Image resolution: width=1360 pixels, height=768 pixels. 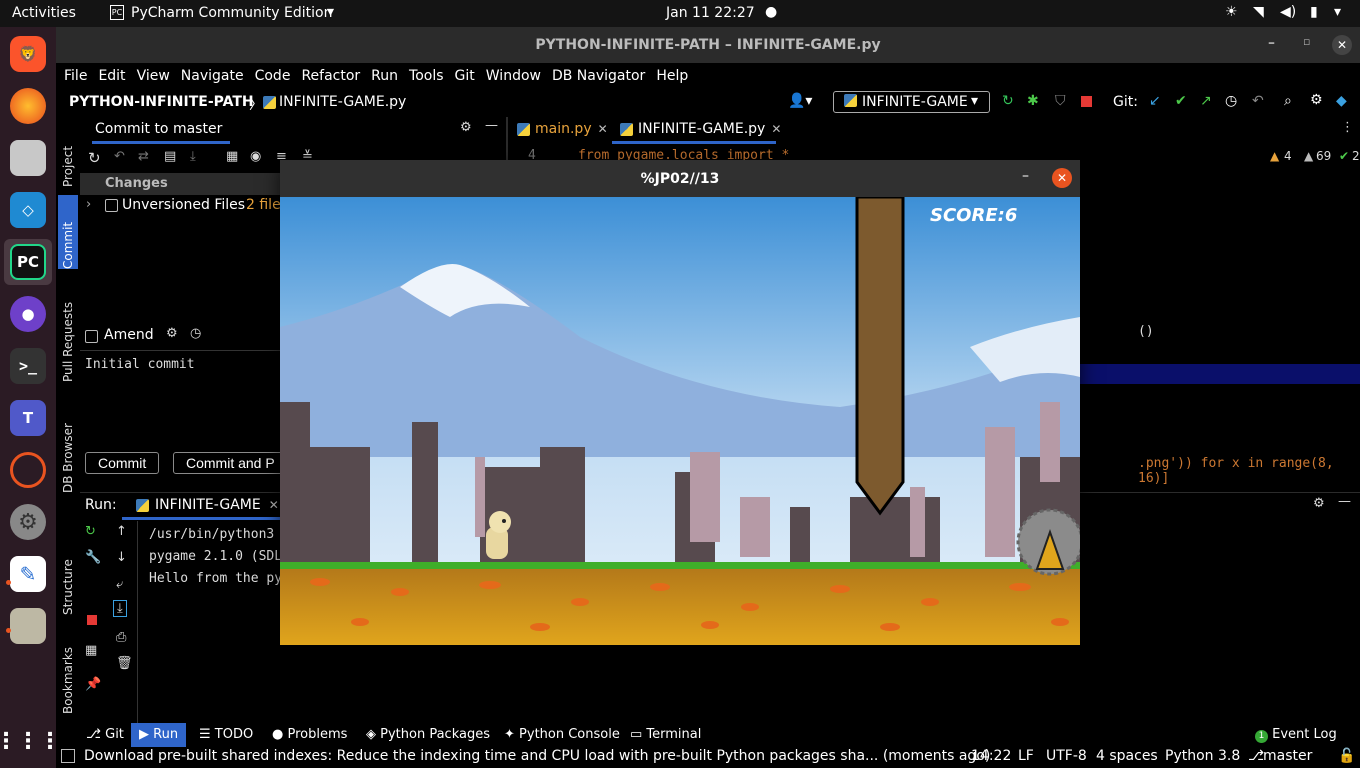 What do you see at coordinates (124, 663) in the screenshot?
I see `trash-icon: 🗑` at bounding box center [124, 663].